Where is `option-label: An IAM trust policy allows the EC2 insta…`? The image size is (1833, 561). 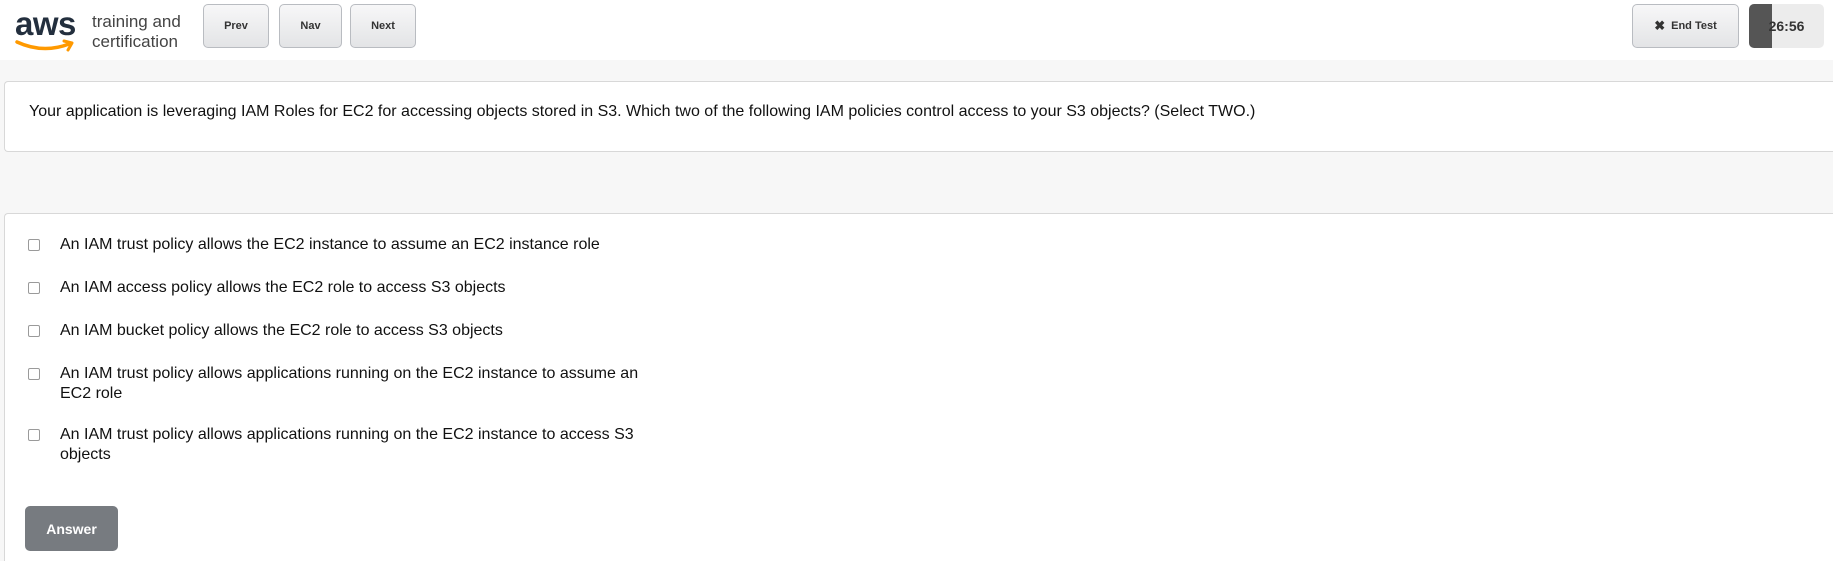 option-label: An IAM trust policy allows the EC2 insta… is located at coordinates (350, 245).